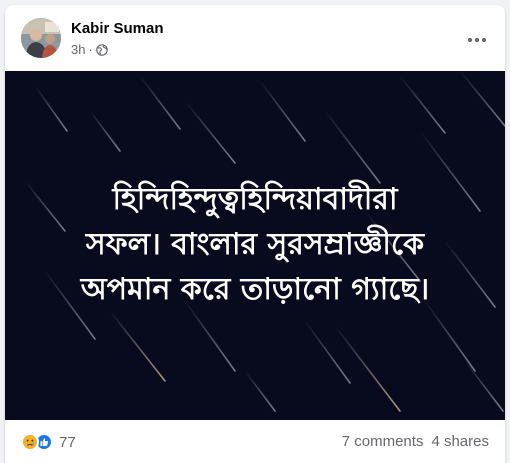 Image resolution: width=510 pixels, height=463 pixels. I want to click on reactions-summary: 77, so click(48, 442).